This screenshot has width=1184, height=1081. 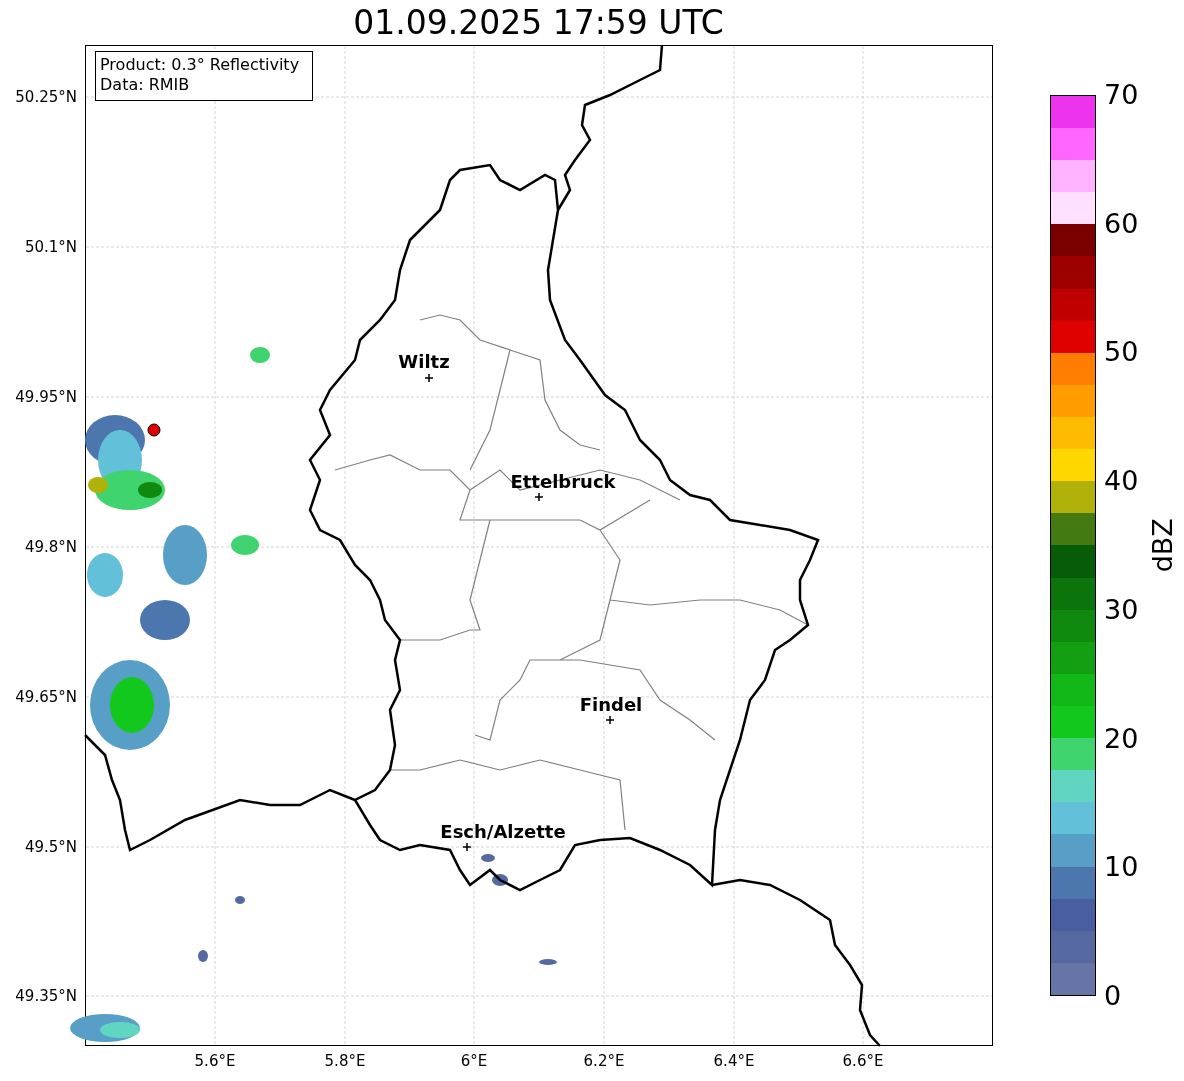 What do you see at coordinates (863, 1061) in the screenshot?
I see `longitude-label: 6.6°E` at bounding box center [863, 1061].